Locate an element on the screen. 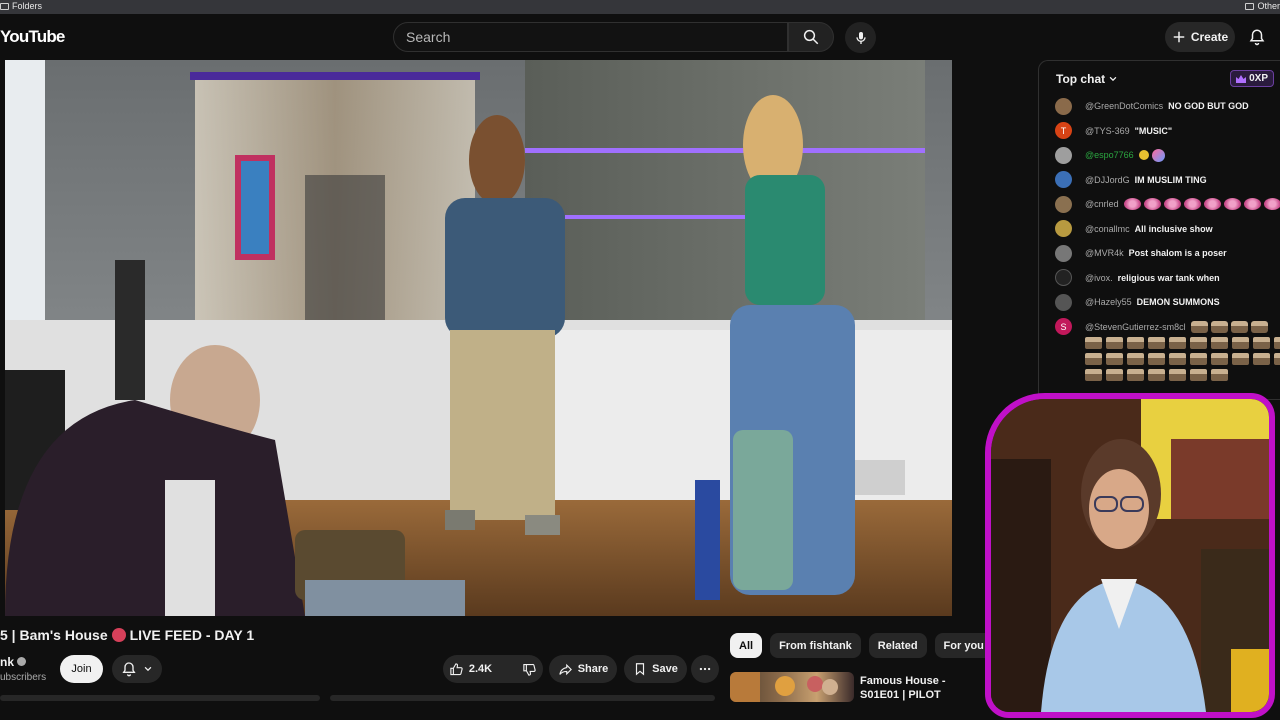 This screenshot has height=720, width=1280. chip-related: Related is located at coordinates (897, 645).